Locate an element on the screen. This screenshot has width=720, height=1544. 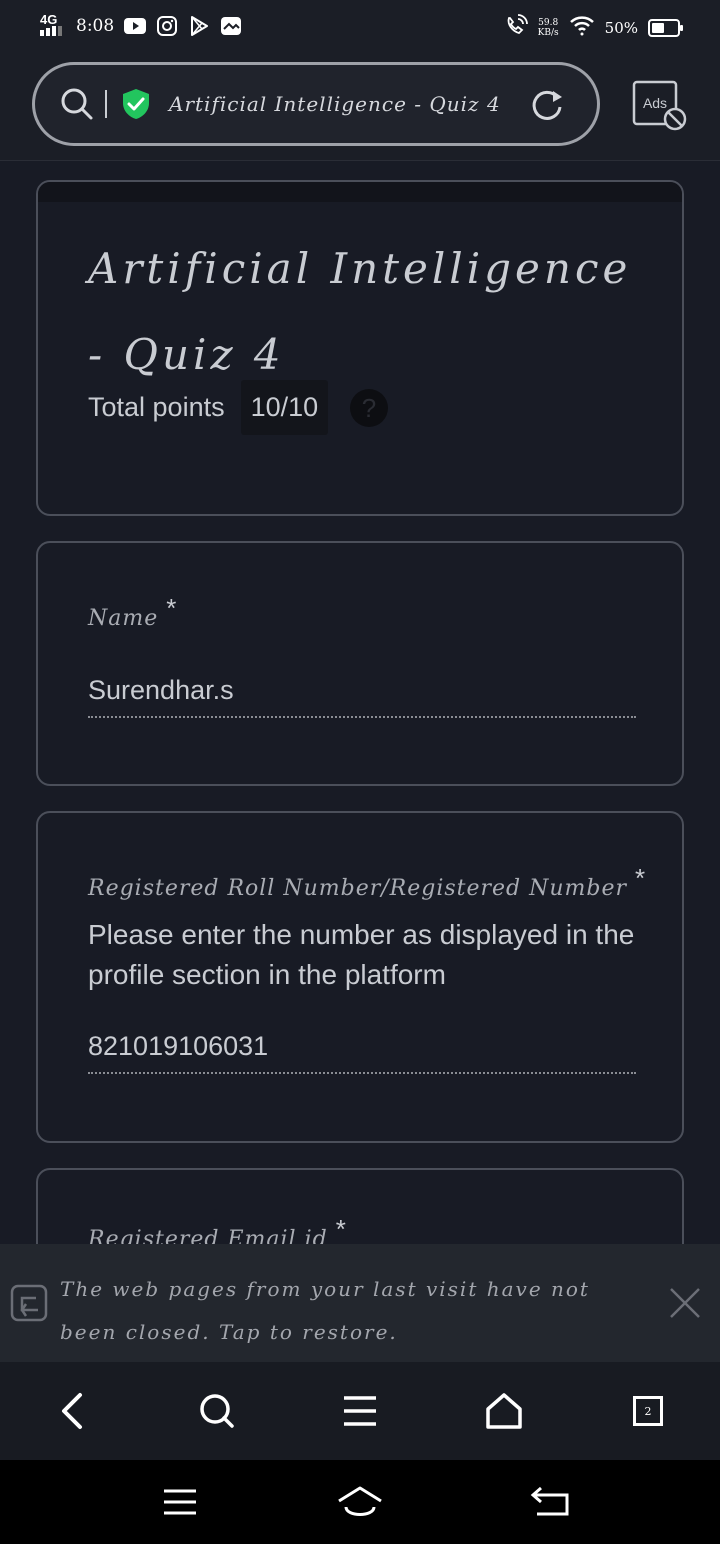
question-label: Registered Email id * is located at coordinates (217, 1229).